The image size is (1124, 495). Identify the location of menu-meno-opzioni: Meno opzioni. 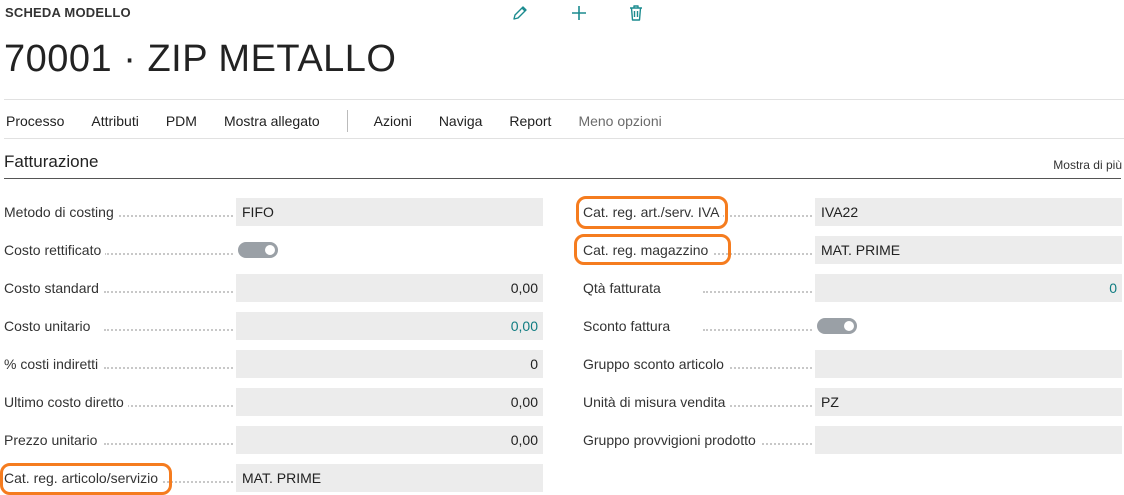
(619, 121).